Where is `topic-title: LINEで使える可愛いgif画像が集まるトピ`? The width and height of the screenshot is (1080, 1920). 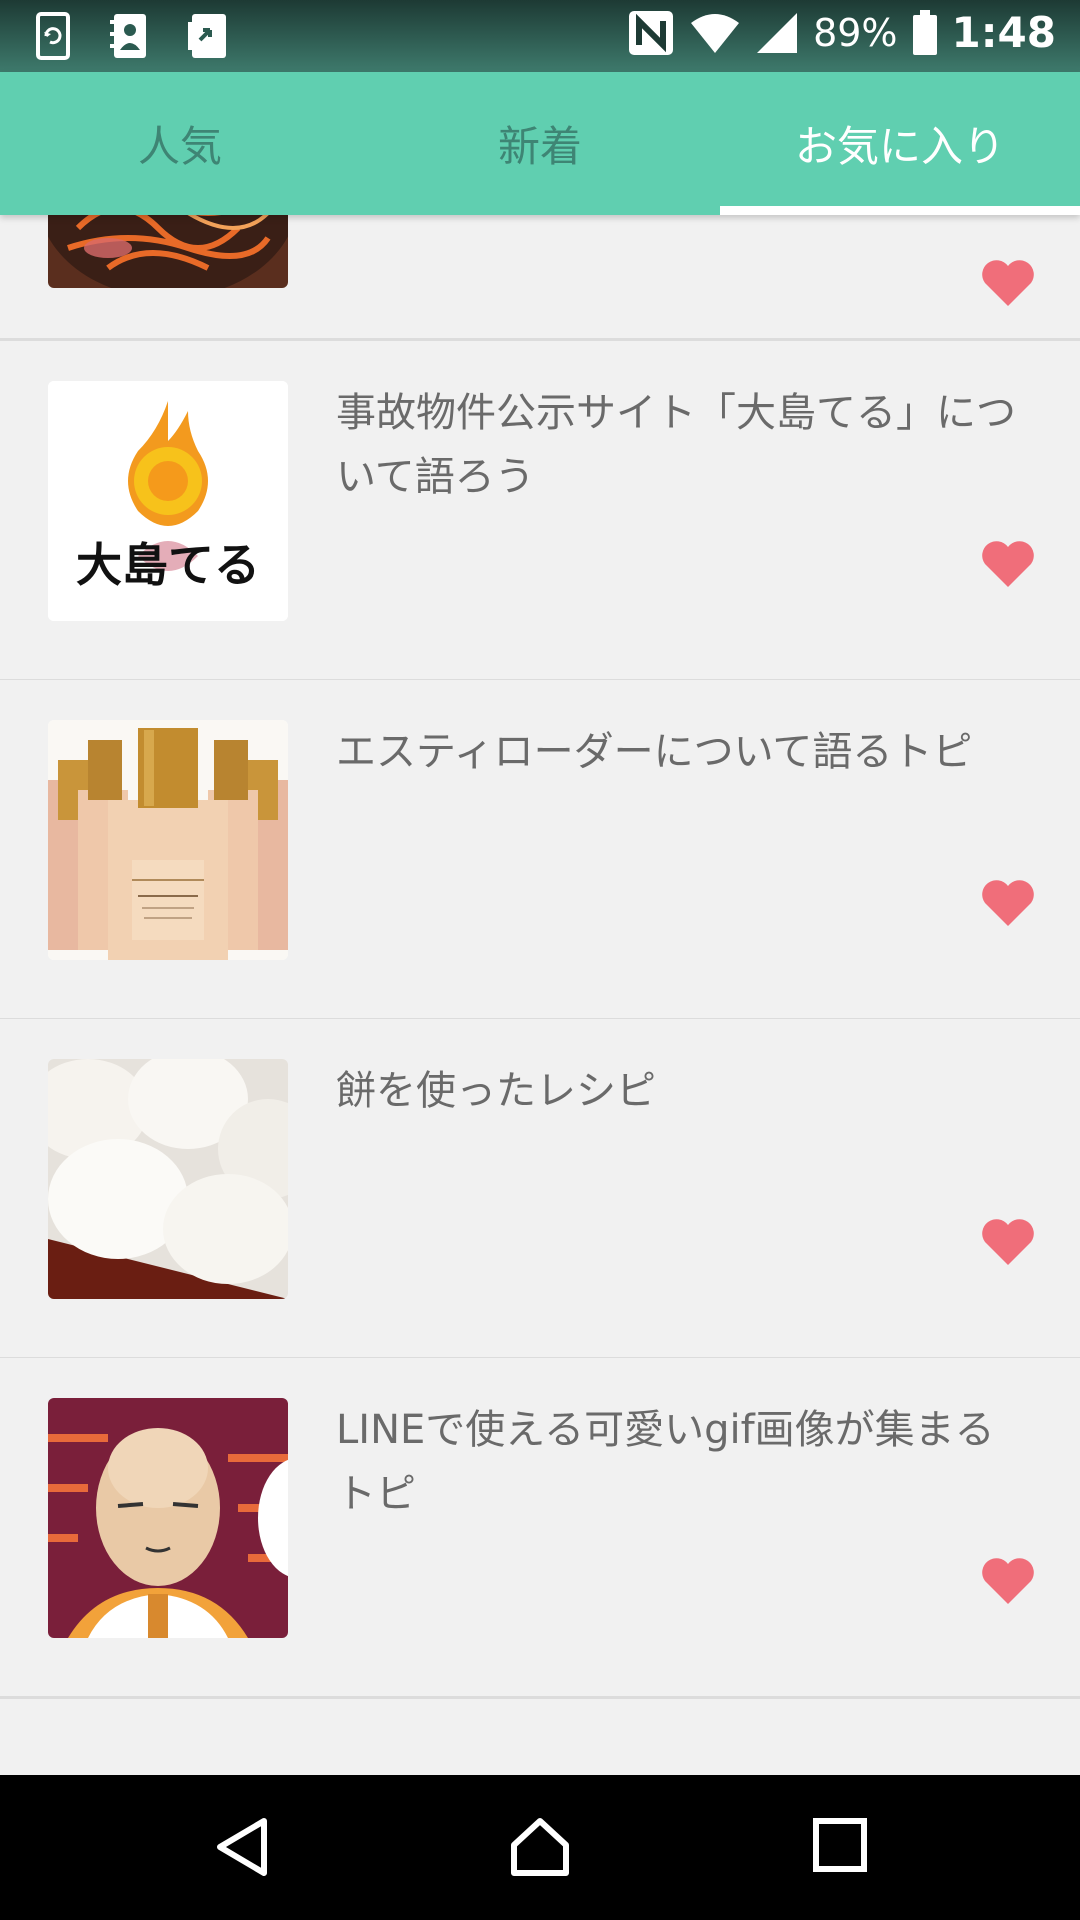 topic-title: LINEで使える可愛いgif画像が集まるトピ is located at coordinates (681, 1462).